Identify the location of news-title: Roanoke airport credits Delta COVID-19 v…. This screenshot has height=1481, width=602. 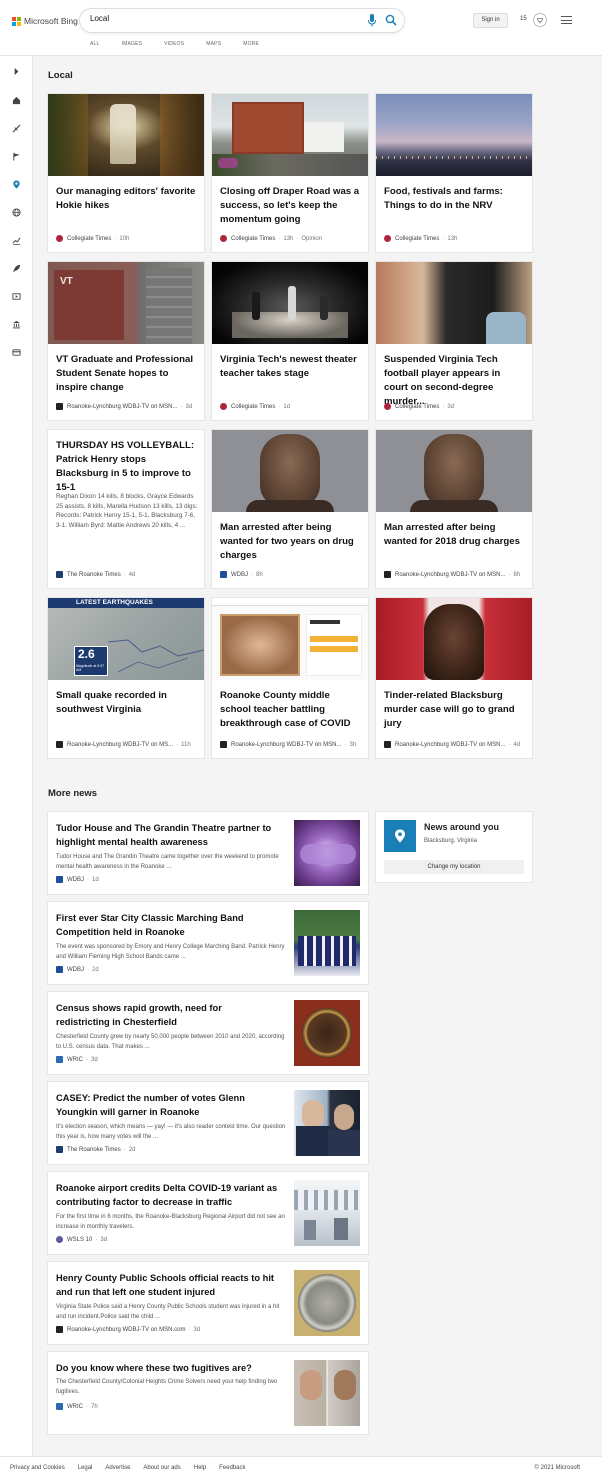
(167, 1195).